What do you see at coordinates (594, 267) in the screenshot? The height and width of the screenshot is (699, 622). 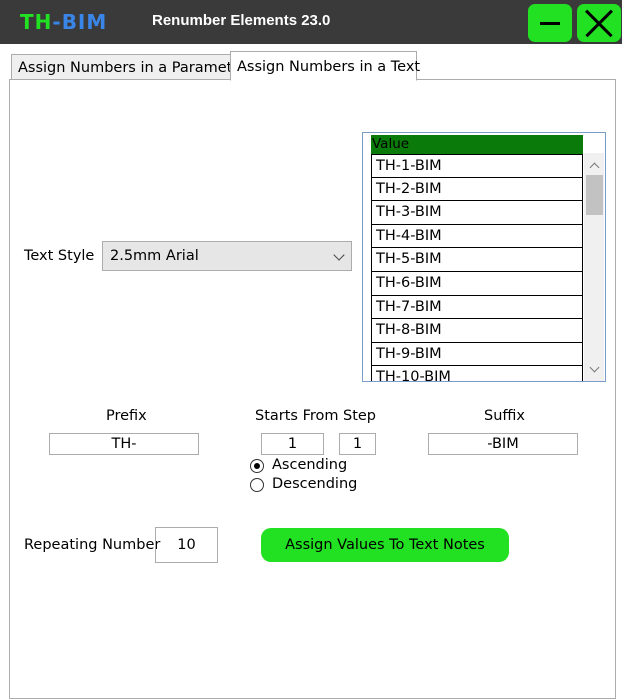 I see `grid-scrollbar` at bounding box center [594, 267].